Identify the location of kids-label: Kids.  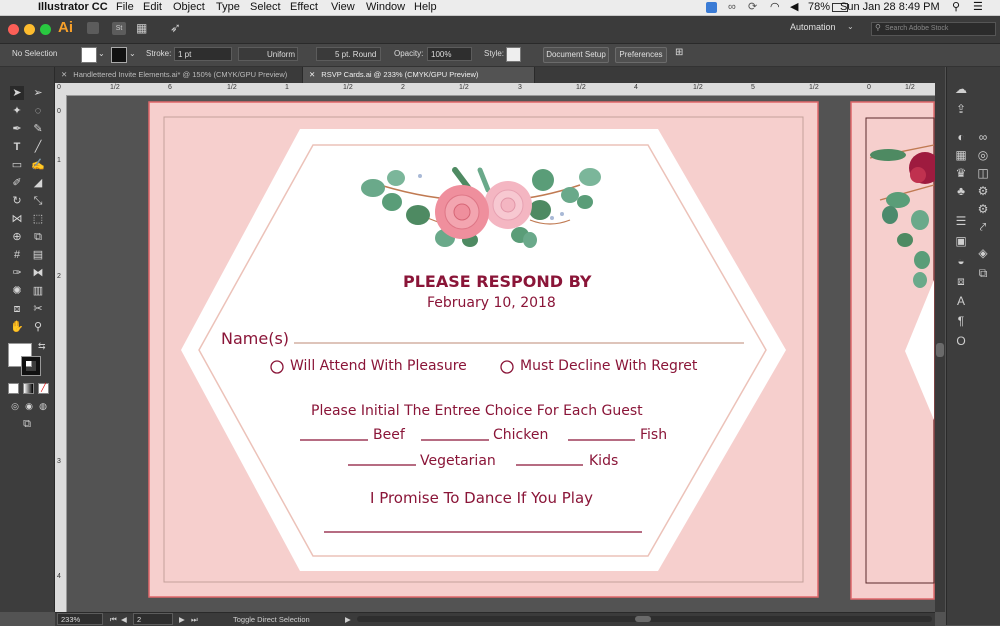
(604, 461).